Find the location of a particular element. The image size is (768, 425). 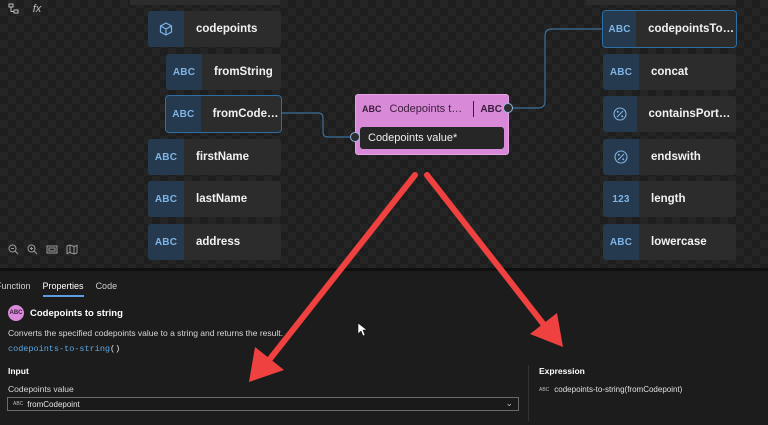

codepoints-value-label: Codepoints value is located at coordinates (41, 389).